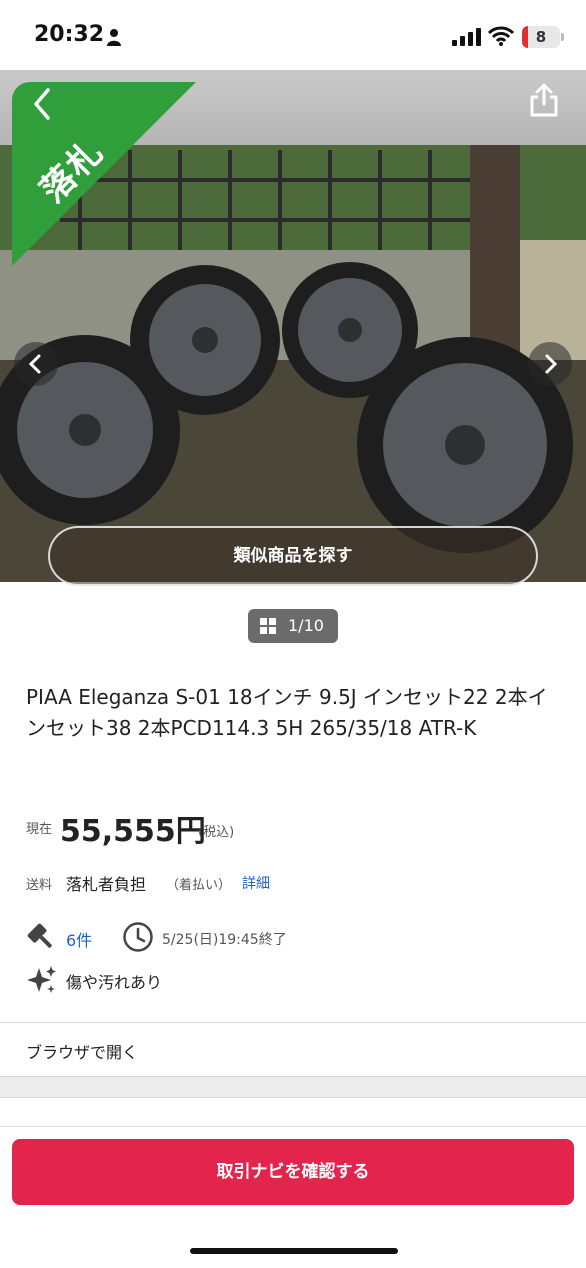 This screenshot has height=1268, width=586. Describe the element at coordinates (39, 885) in the screenshot. I see `shipping-label: 送料` at that location.